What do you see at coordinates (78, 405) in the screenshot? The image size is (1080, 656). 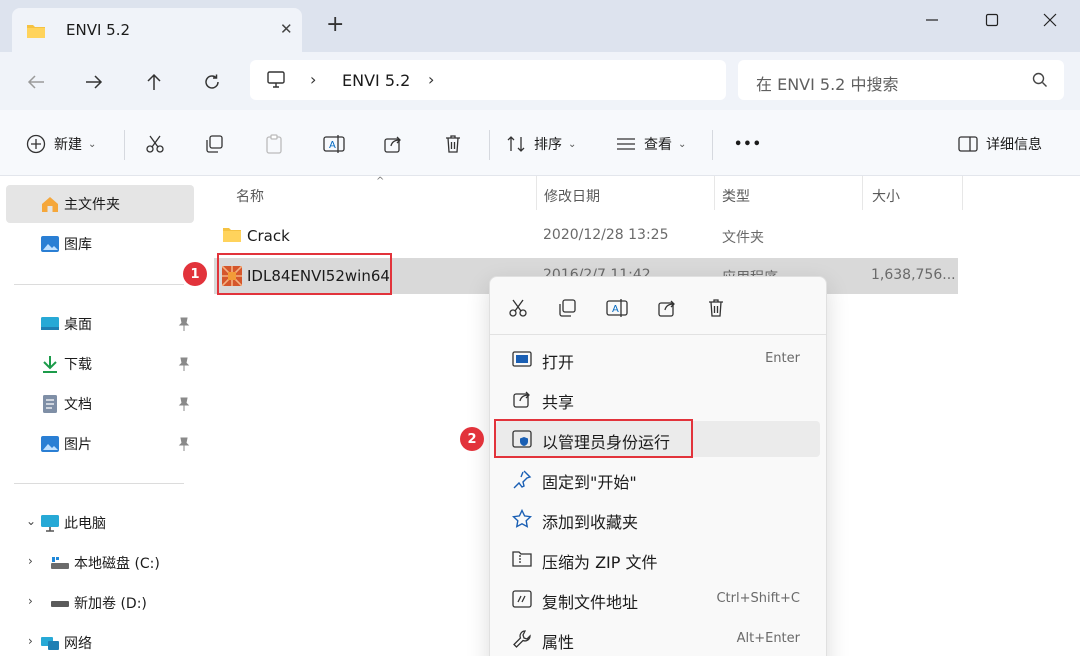 I see `sidebar-item-label: 文档` at bounding box center [78, 405].